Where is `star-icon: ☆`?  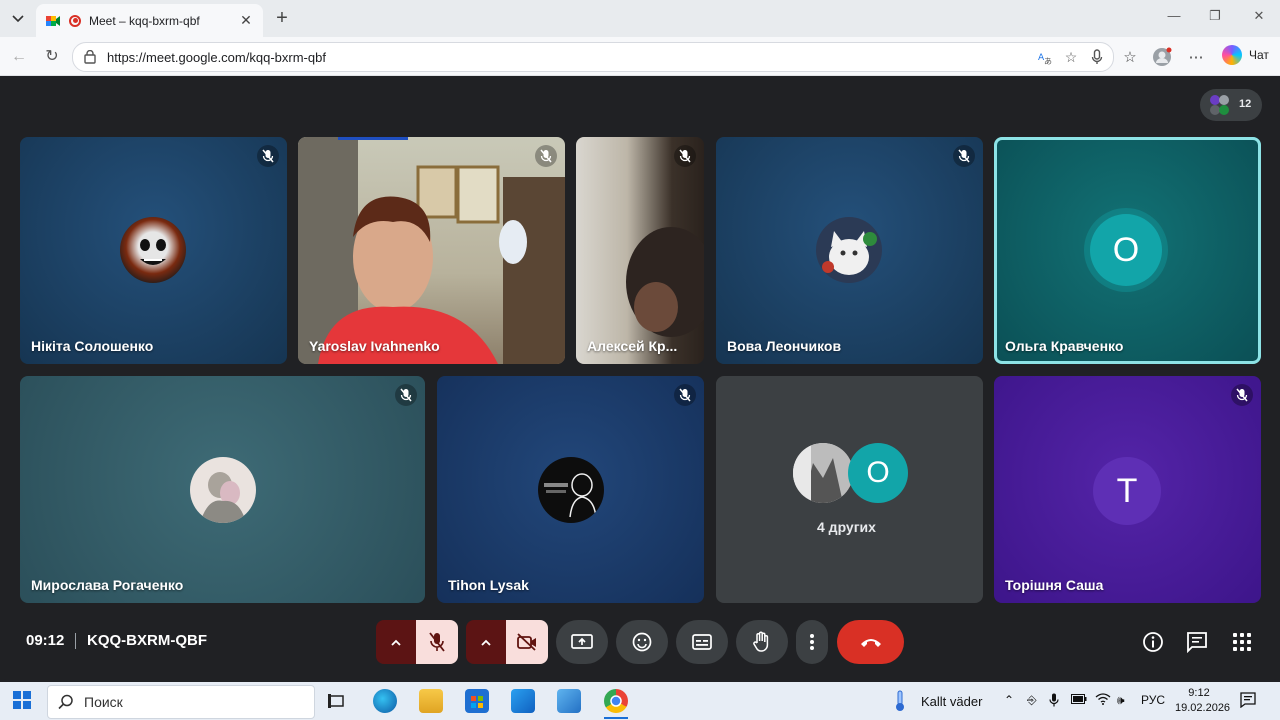 star-icon: ☆ is located at coordinates (1071, 57).